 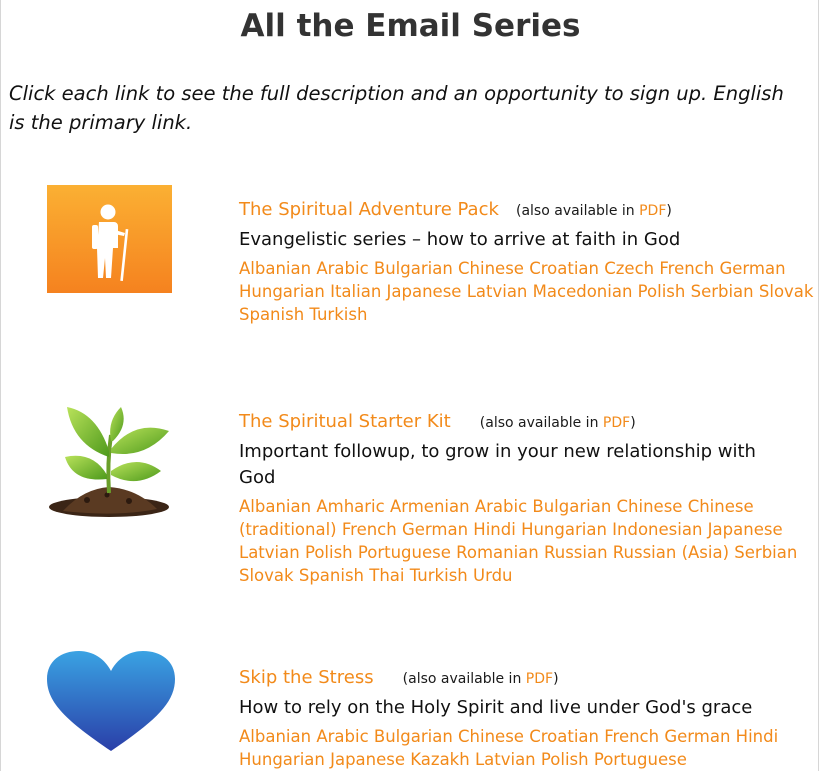 What do you see at coordinates (369, 209) in the screenshot?
I see `series-title-link: The Spiritual Adventure Pack` at bounding box center [369, 209].